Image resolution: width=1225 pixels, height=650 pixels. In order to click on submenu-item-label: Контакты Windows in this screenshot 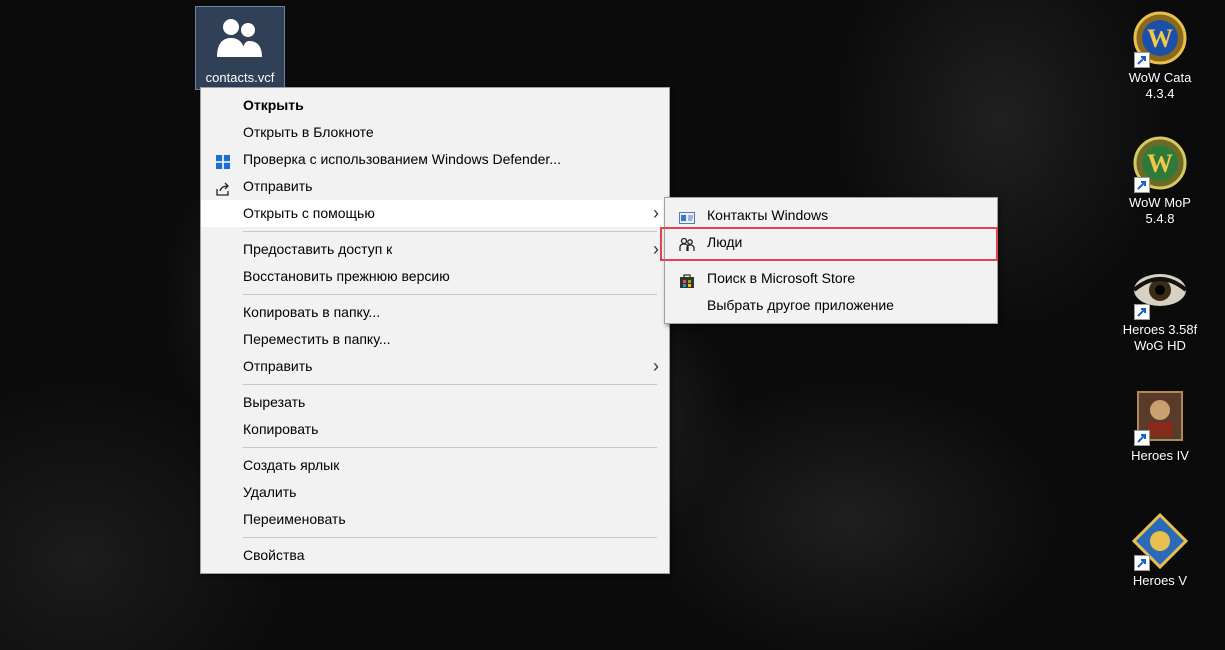, I will do `click(768, 215)`.